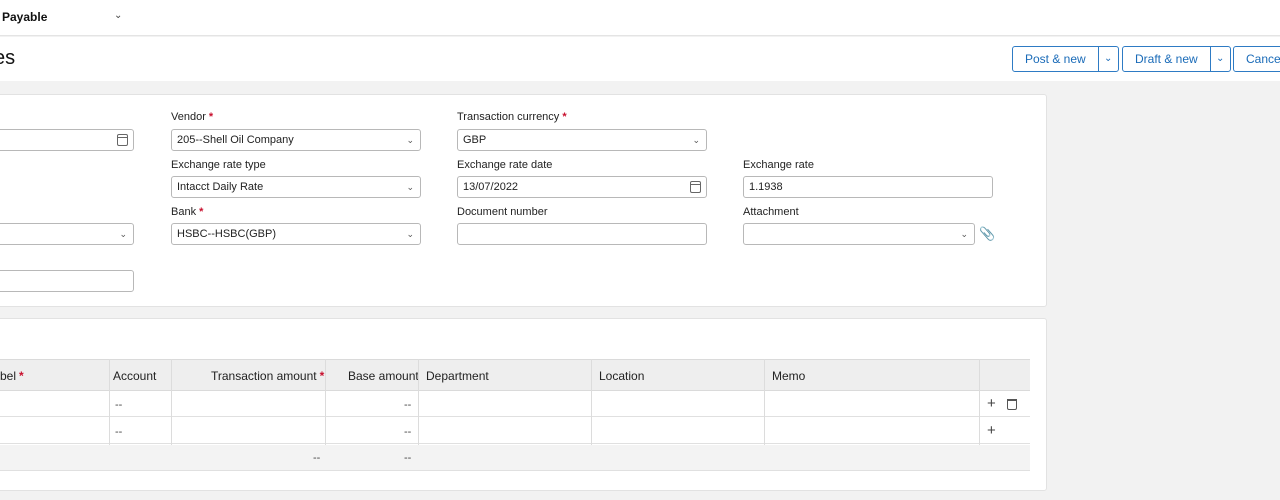  What do you see at coordinates (475, 140) in the screenshot?
I see `transaction-currency-value: GBP` at bounding box center [475, 140].